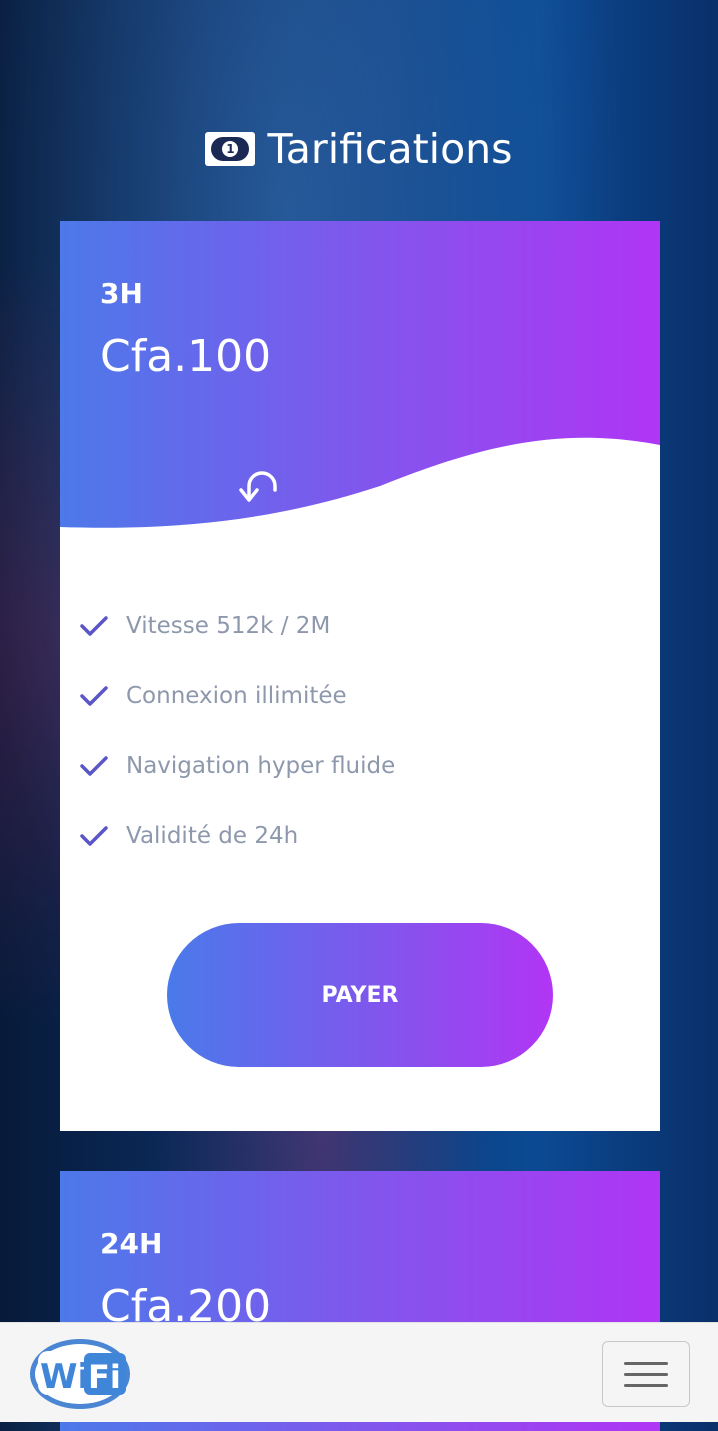 This screenshot has height=1431, width=718. Describe the element at coordinates (131, 1243) in the screenshot. I see `plan-duration: 24H` at that location.